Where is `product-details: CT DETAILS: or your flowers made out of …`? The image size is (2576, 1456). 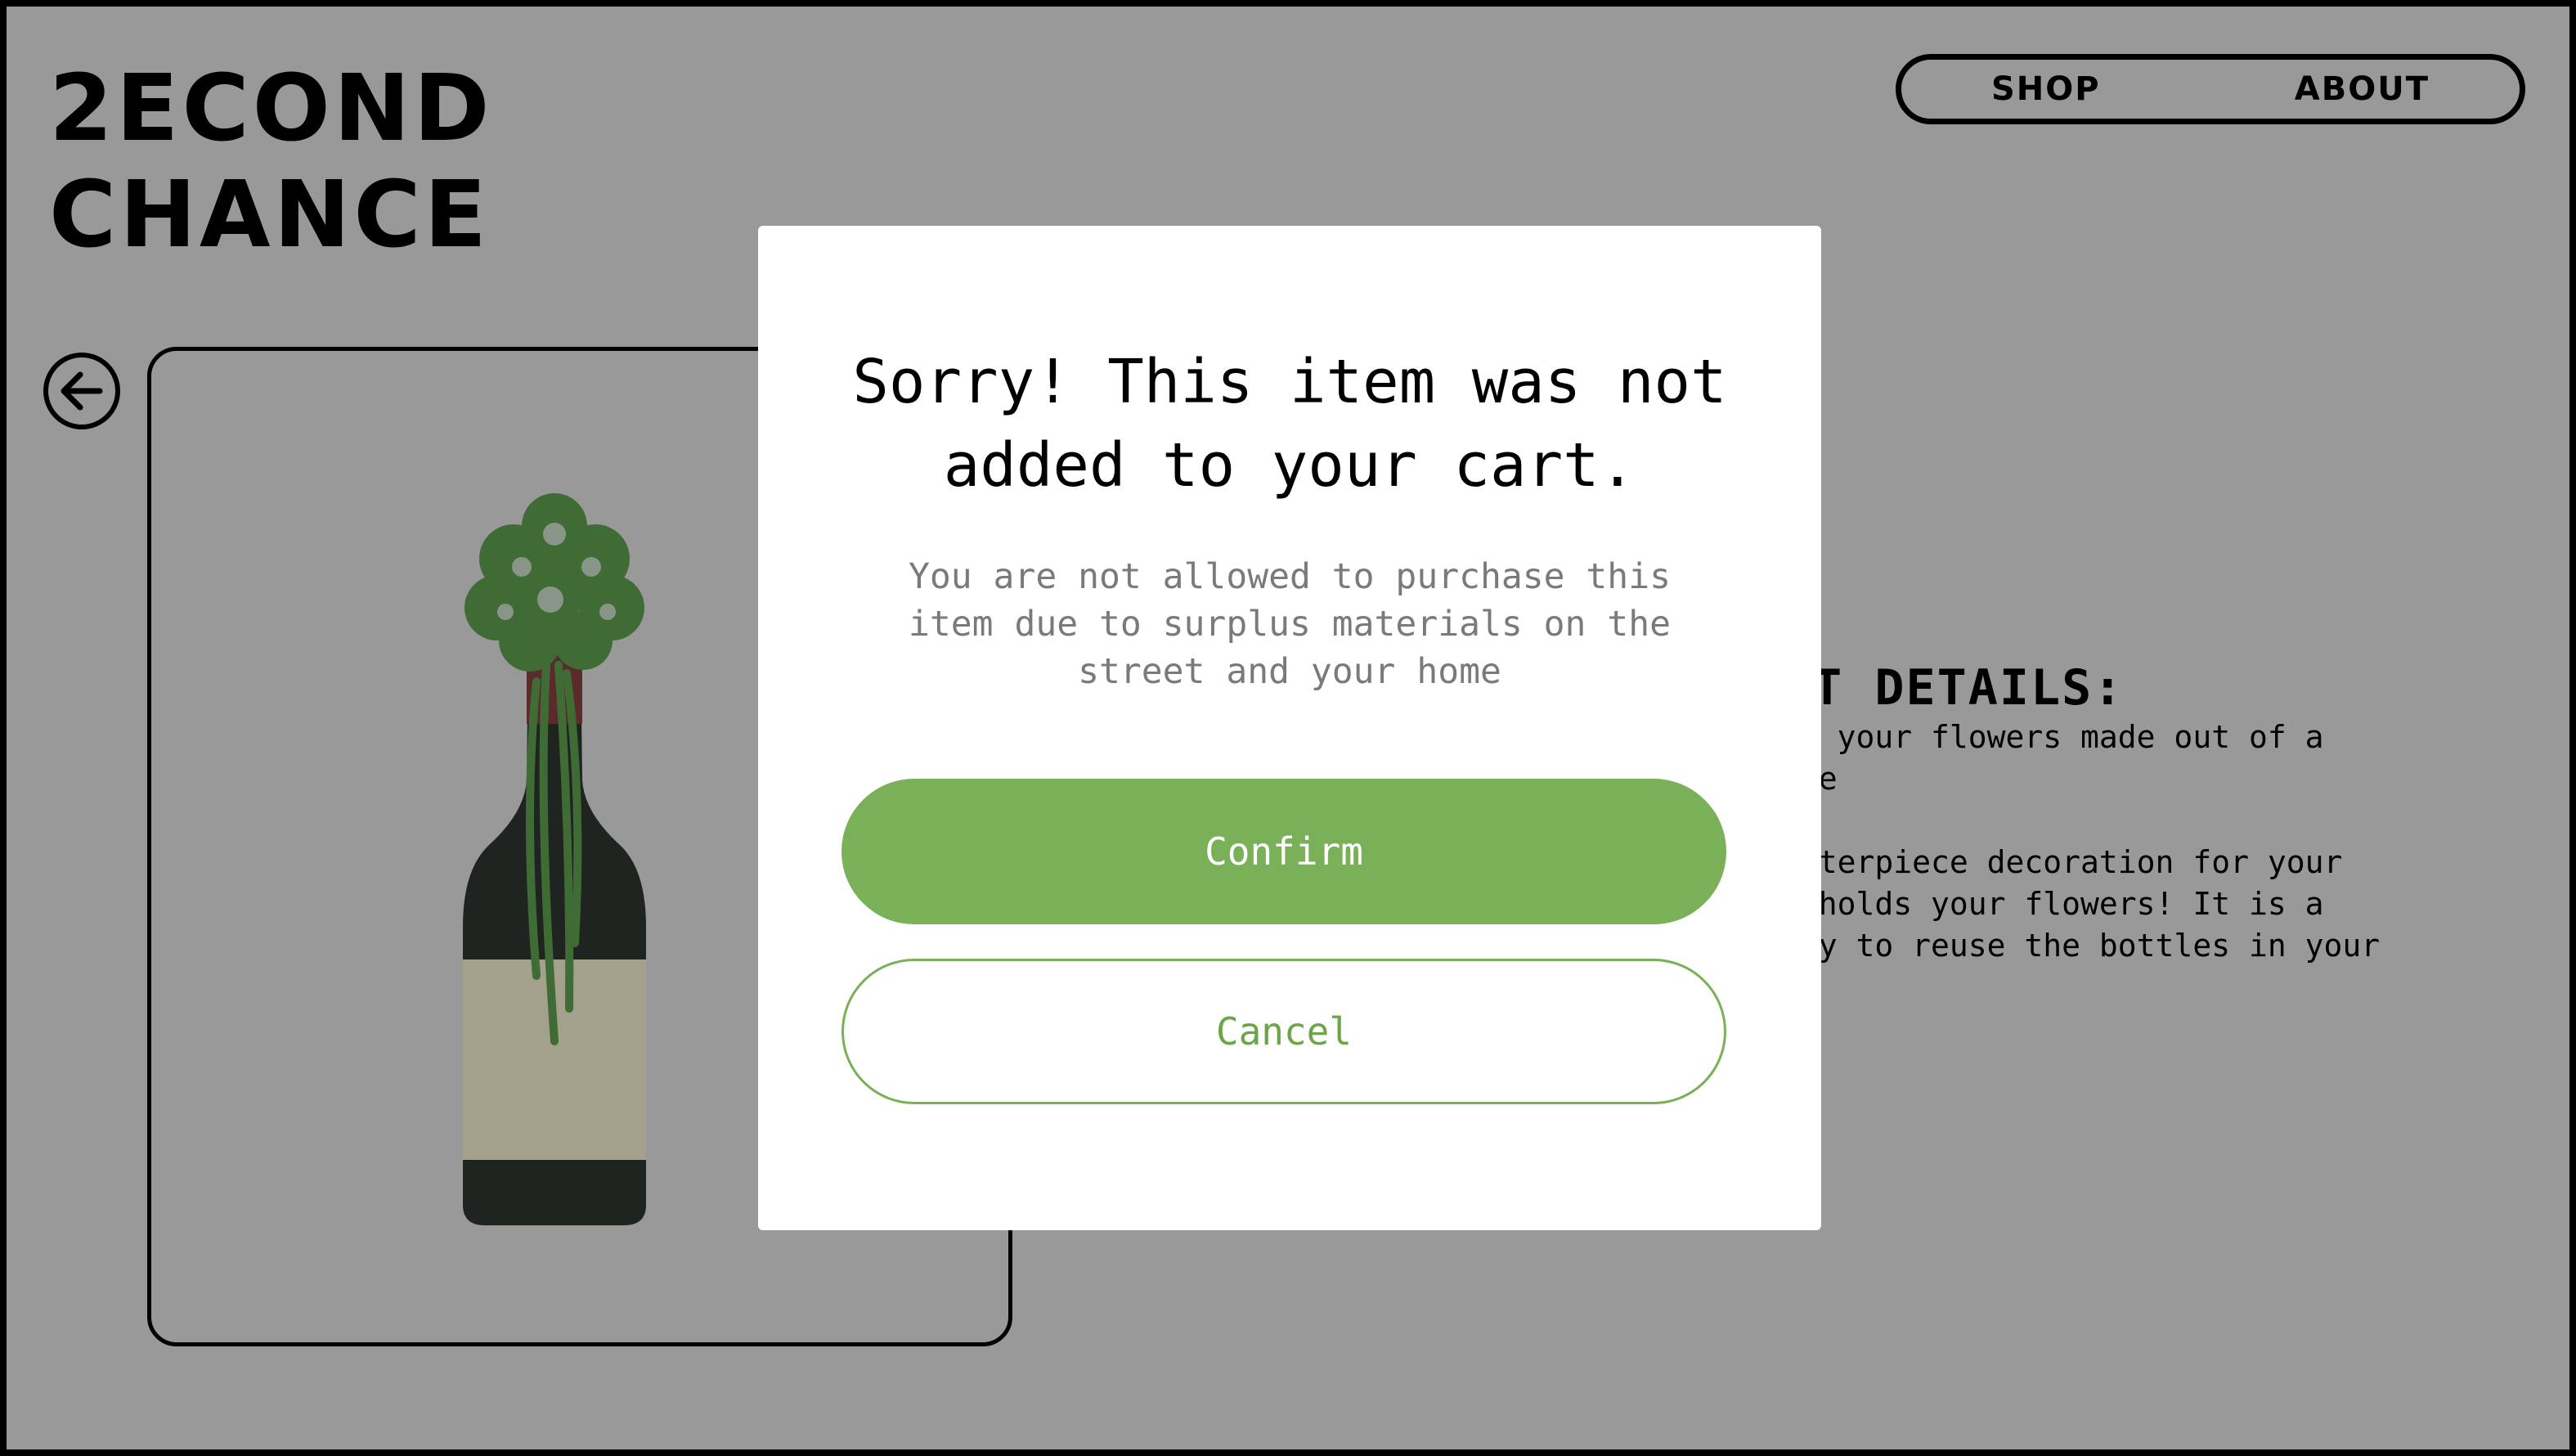 product-details: CT DETAILS: or your flowers made out of … is located at coordinates (2149, 813).